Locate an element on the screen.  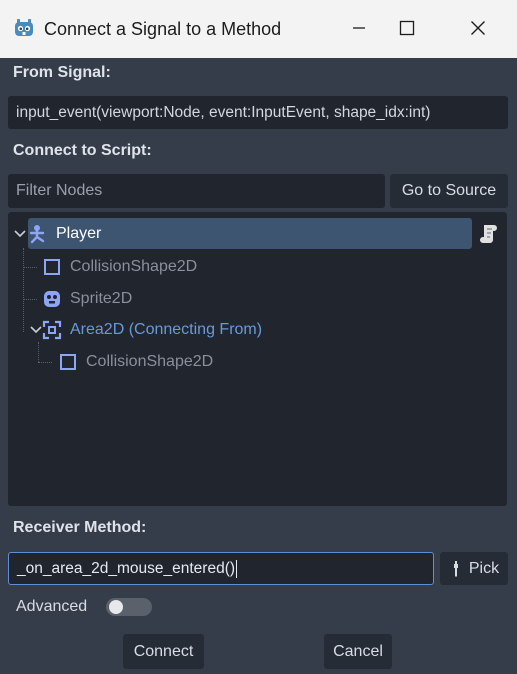
tree-node-label: Area2D (Connecting From) is located at coordinates (166, 329).